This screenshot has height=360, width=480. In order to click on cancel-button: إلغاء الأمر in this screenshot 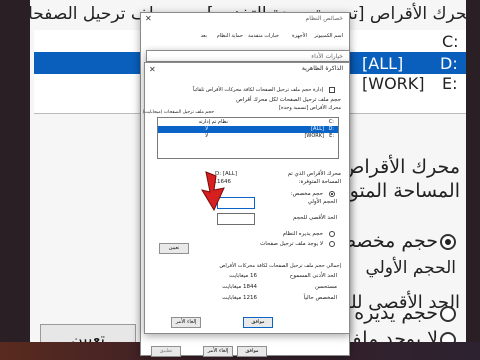, I will do `click(186, 322)`.